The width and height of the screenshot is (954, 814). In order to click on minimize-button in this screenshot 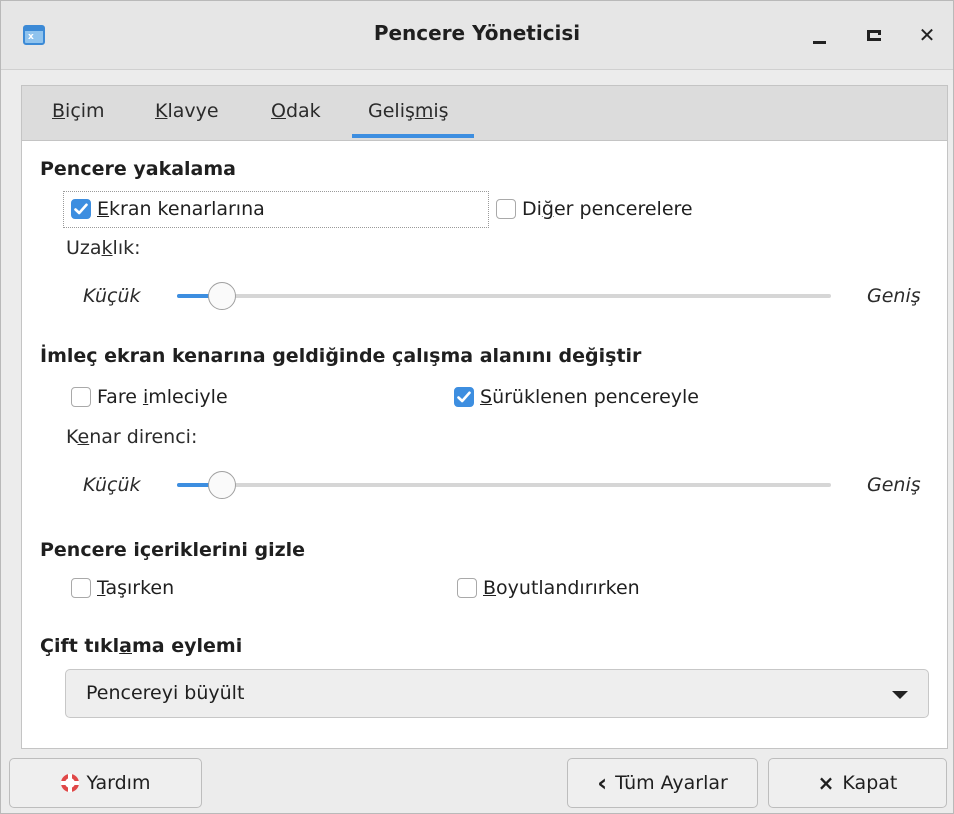, I will do `click(819, 35)`.